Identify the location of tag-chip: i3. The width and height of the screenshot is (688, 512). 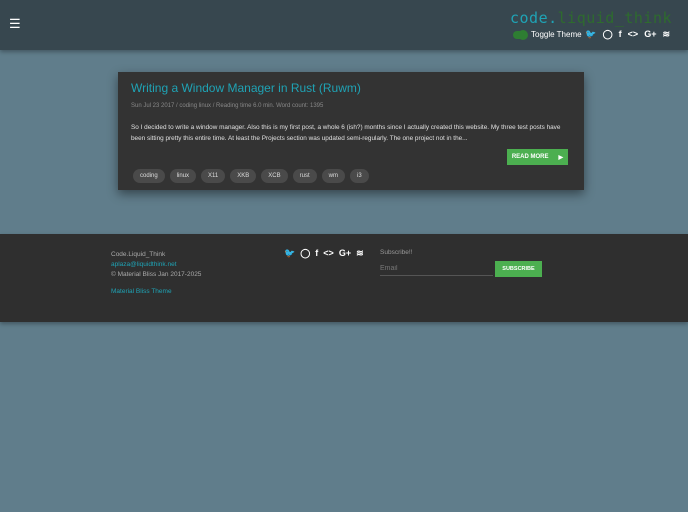
(359, 176).